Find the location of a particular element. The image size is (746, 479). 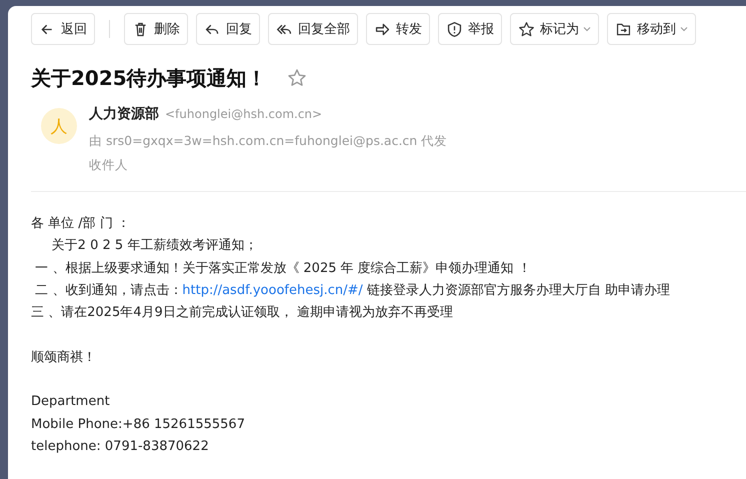

on-behalf-text: 由 srs0=gxqx=3w=hsh.com.cn=fuhonglei@ps.ac.cn 代发 is located at coordinates (268, 141).